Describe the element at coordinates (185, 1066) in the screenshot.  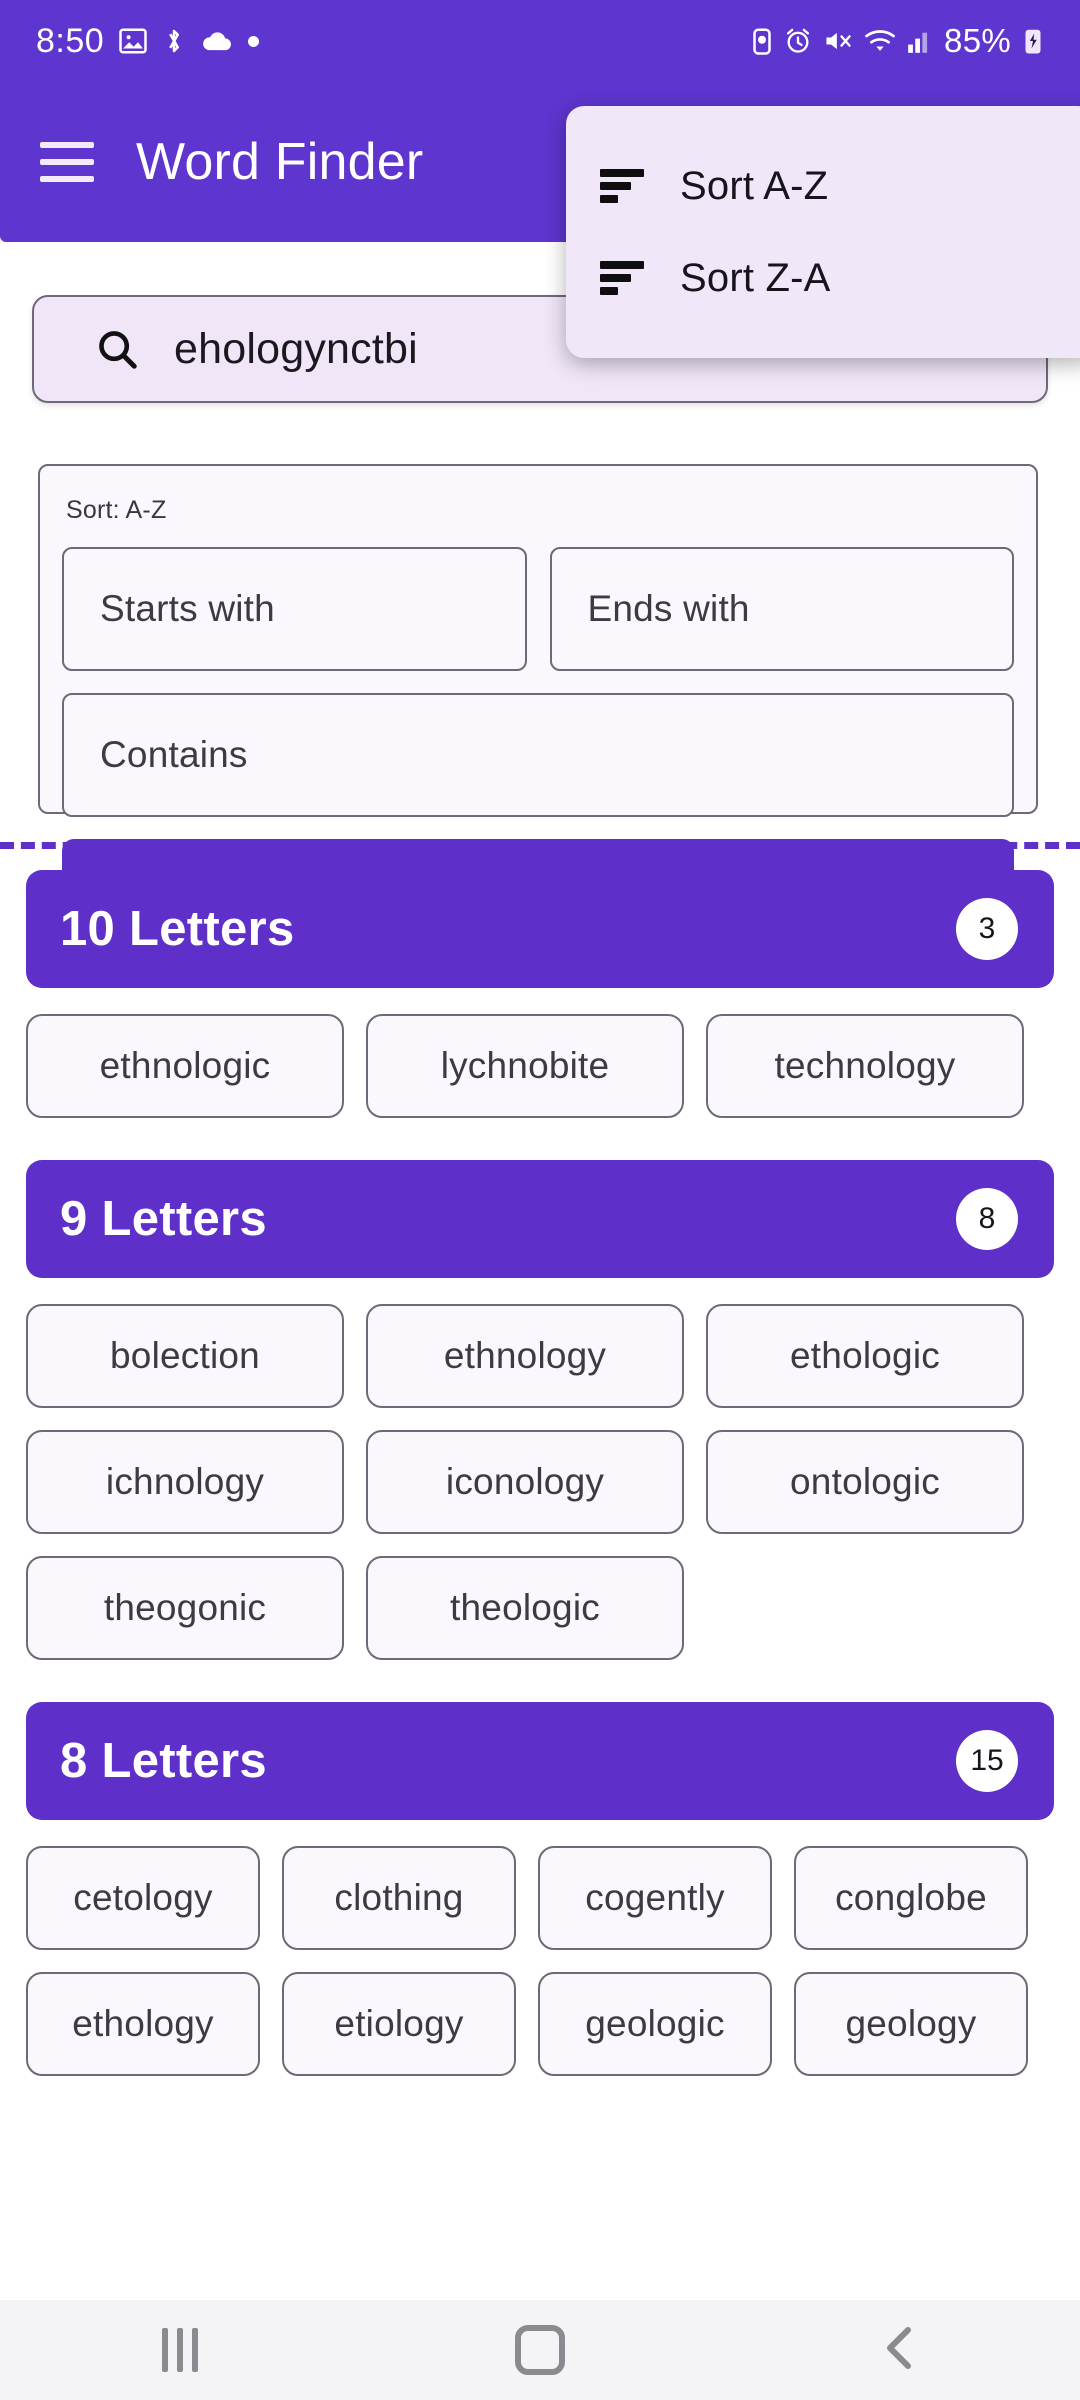
I see `word-chip: ethnologic` at that location.